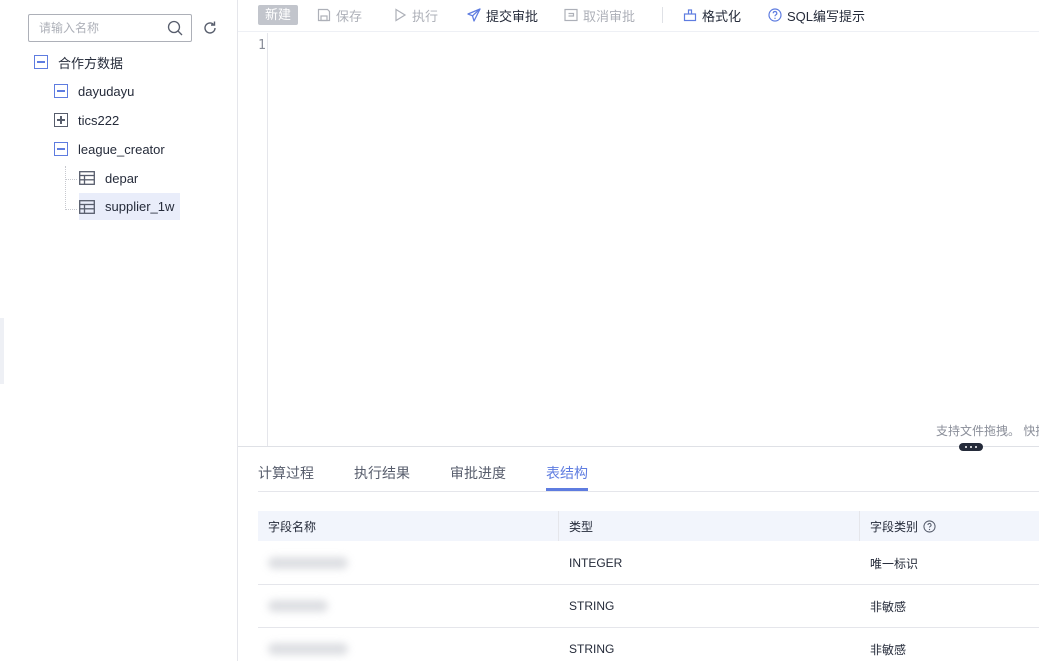  I want to click on tree-root: 合作方数据, so click(78, 62).